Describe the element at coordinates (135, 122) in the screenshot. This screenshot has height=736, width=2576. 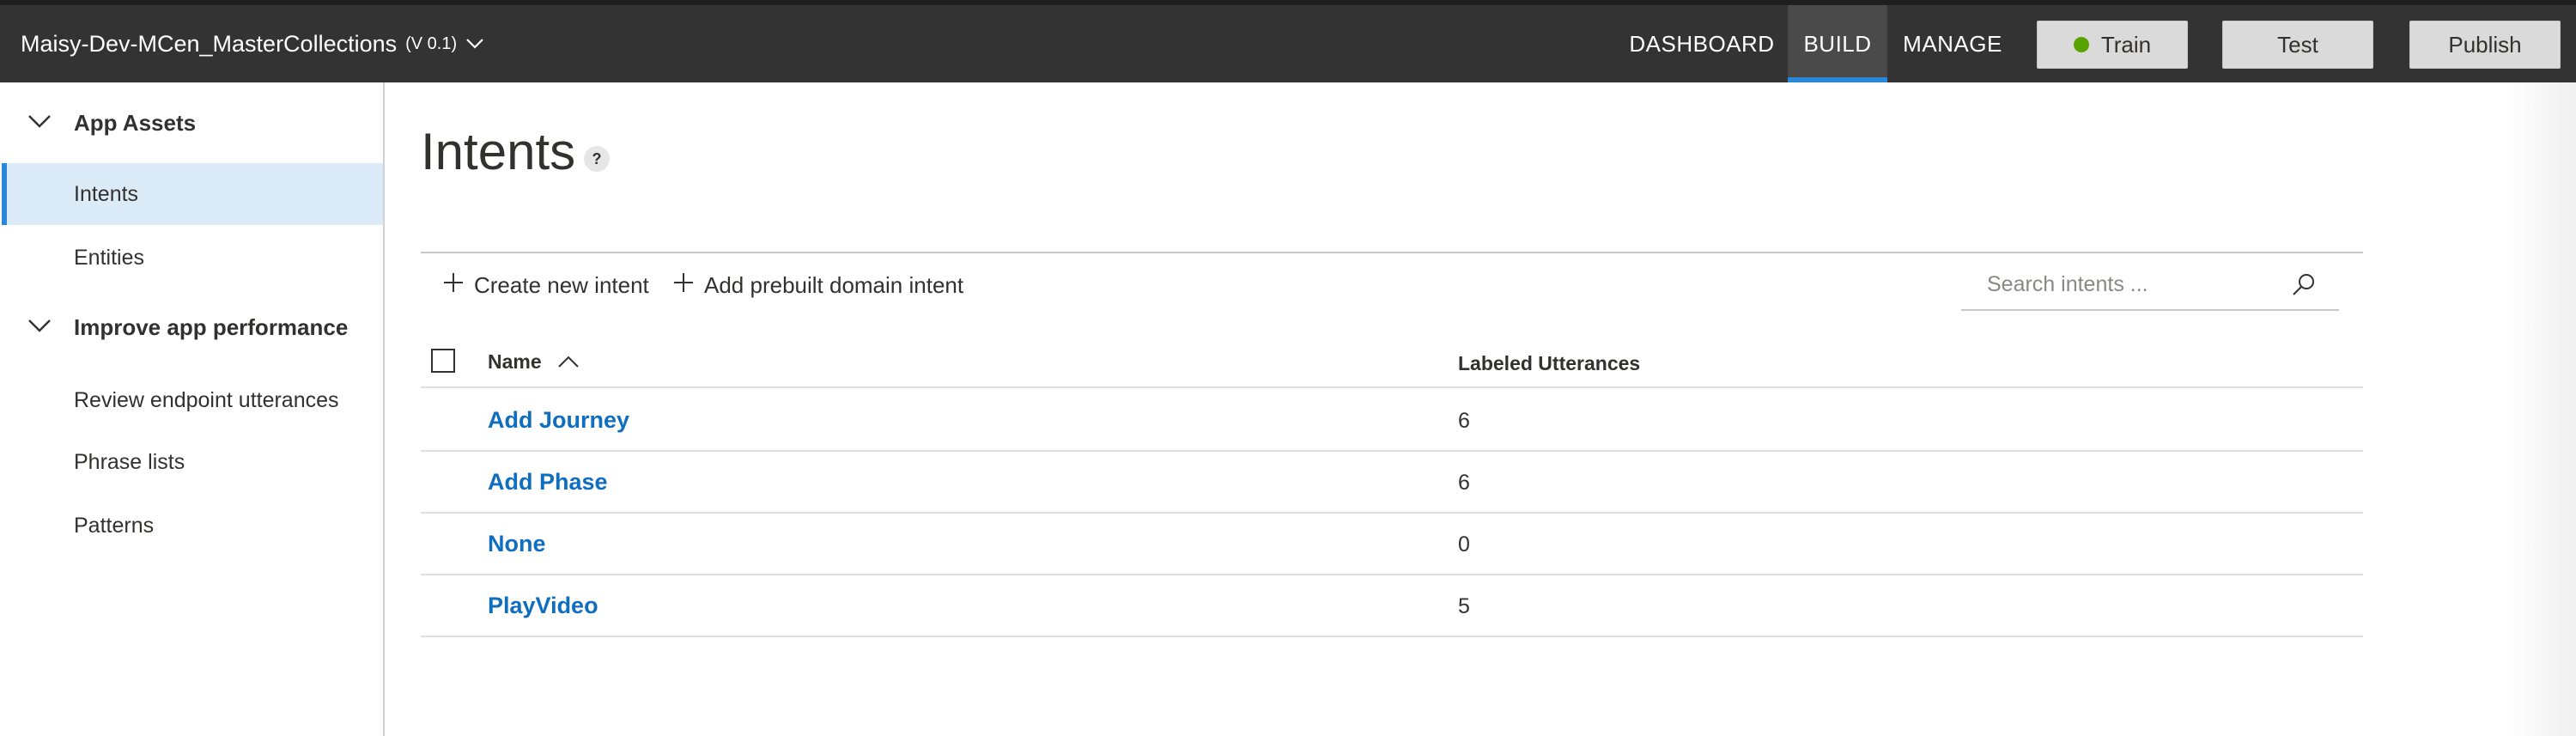
I see `sidebar-group-label: App Assets` at that location.